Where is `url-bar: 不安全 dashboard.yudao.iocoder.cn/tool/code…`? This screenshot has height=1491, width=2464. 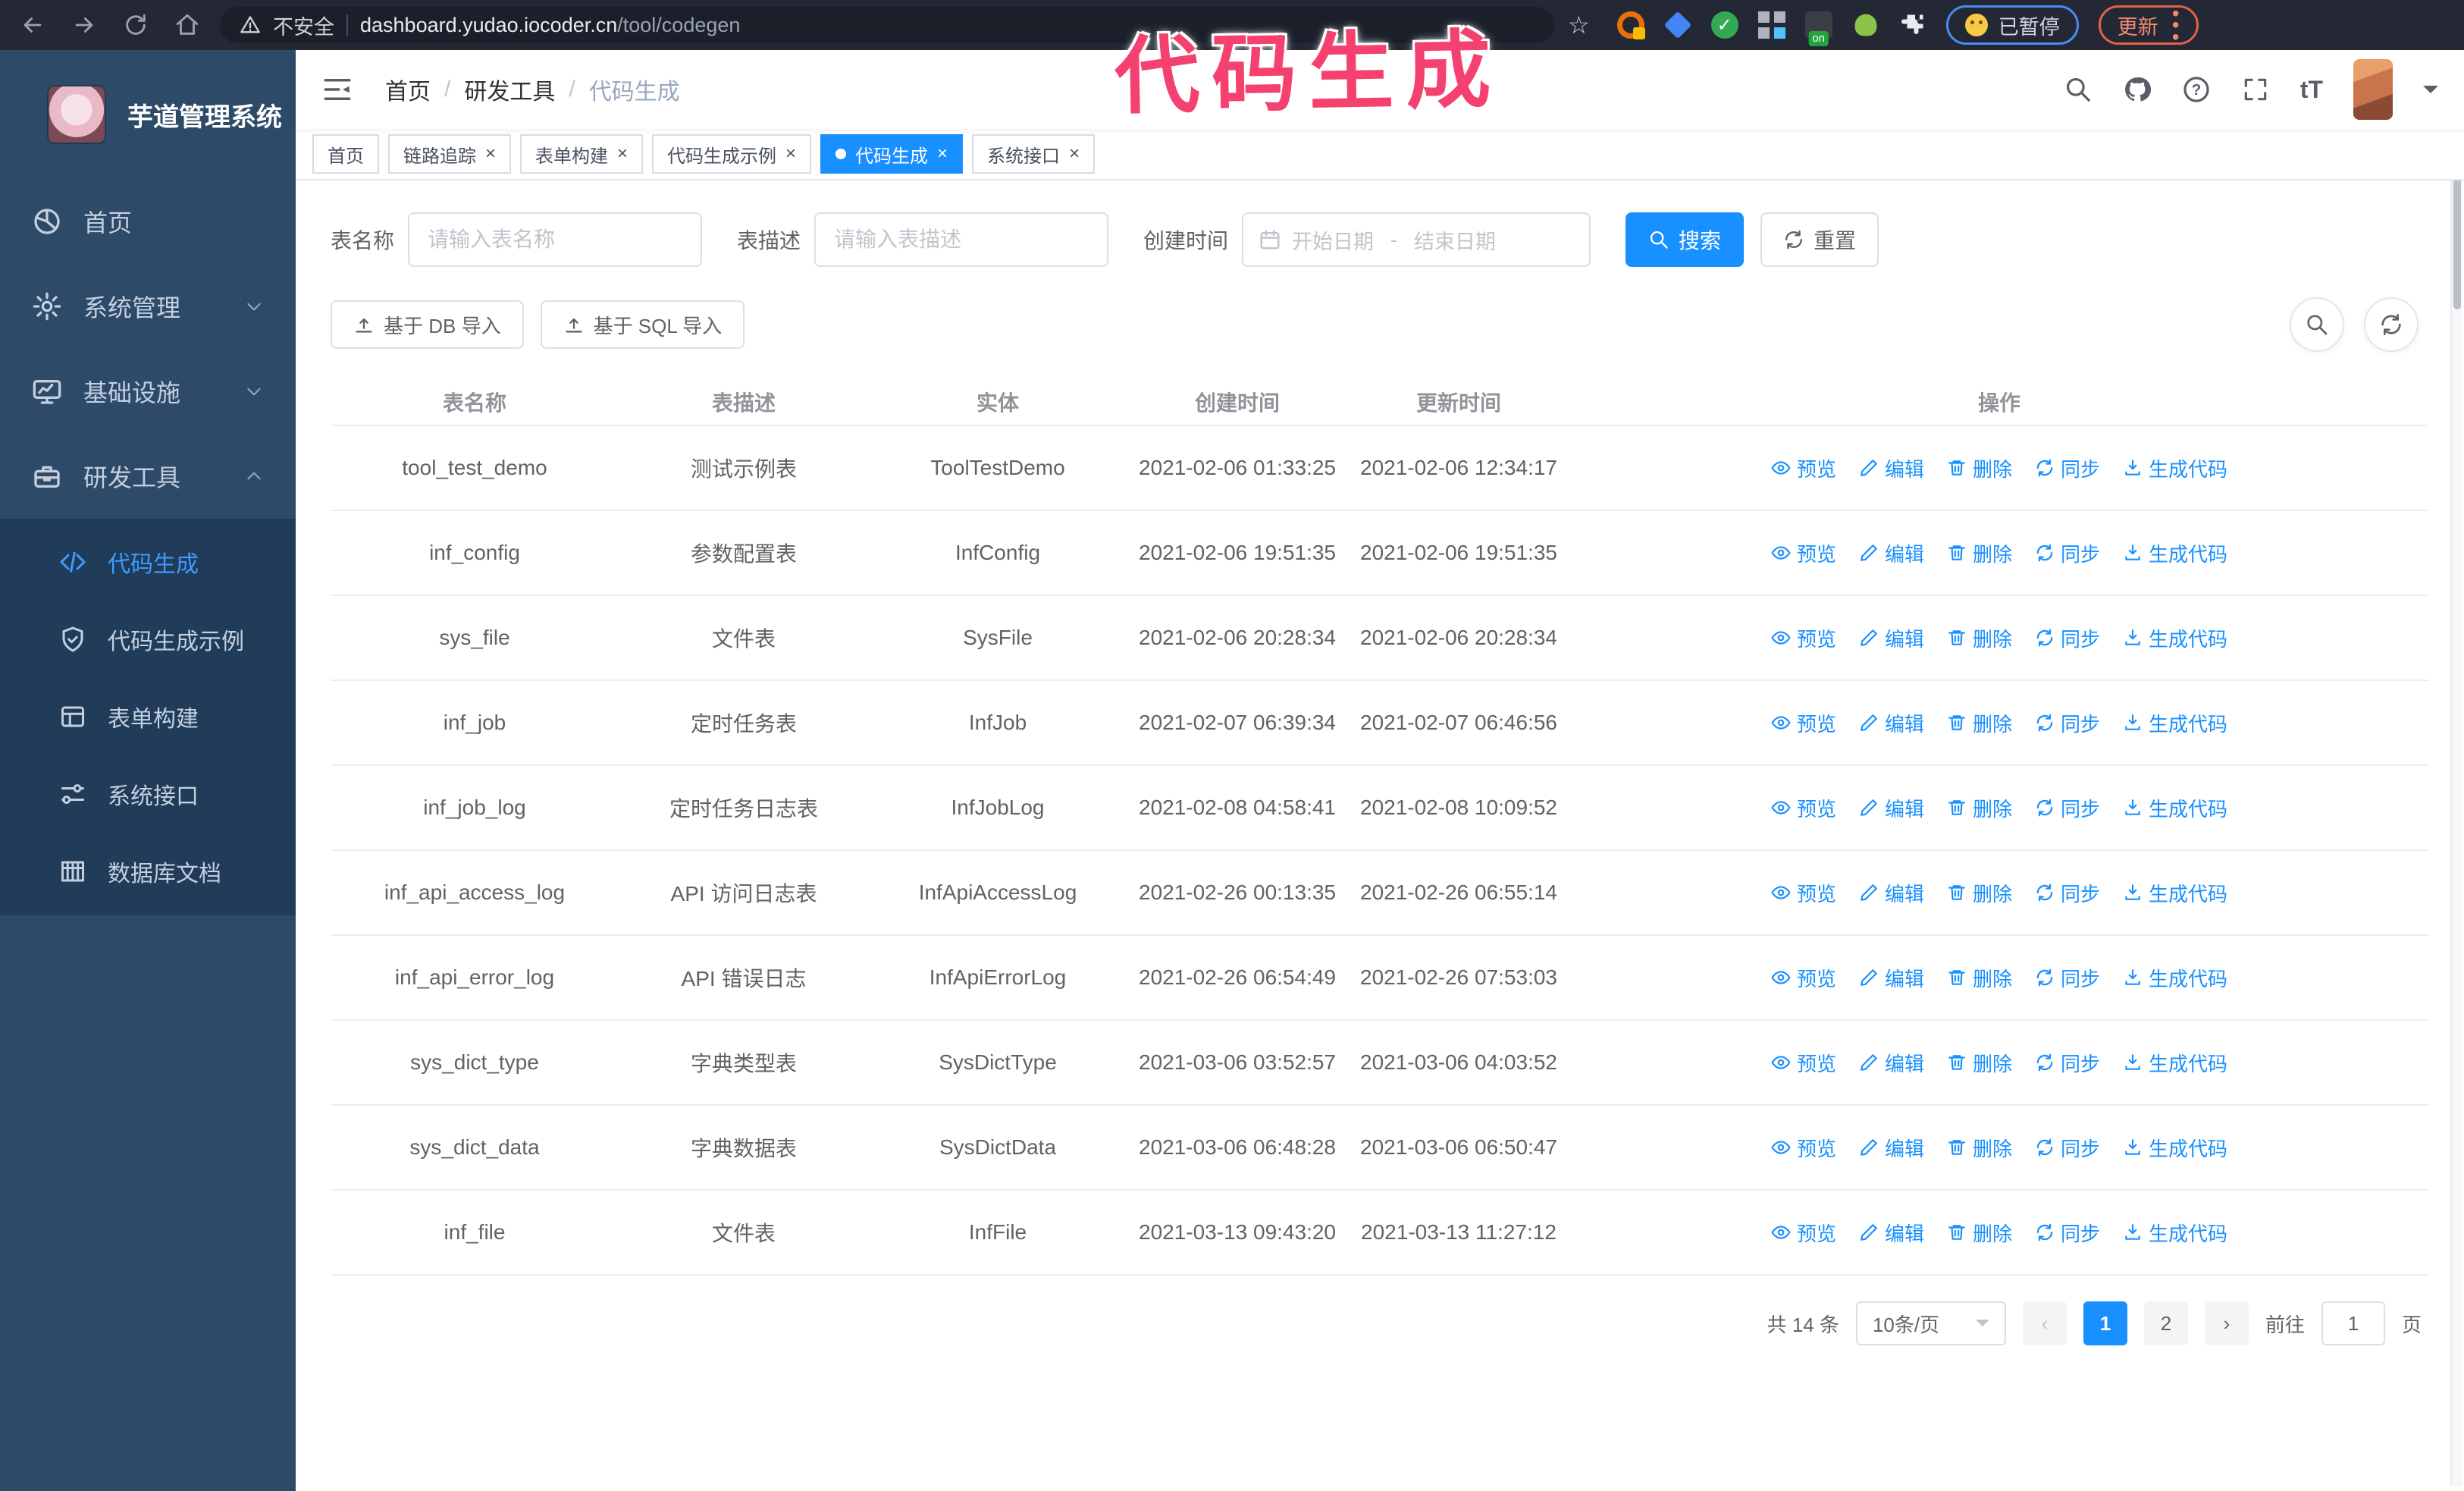 url-bar: 不安全 dashboard.yudao.iocoder.cn/tool/code… is located at coordinates (887, 25).